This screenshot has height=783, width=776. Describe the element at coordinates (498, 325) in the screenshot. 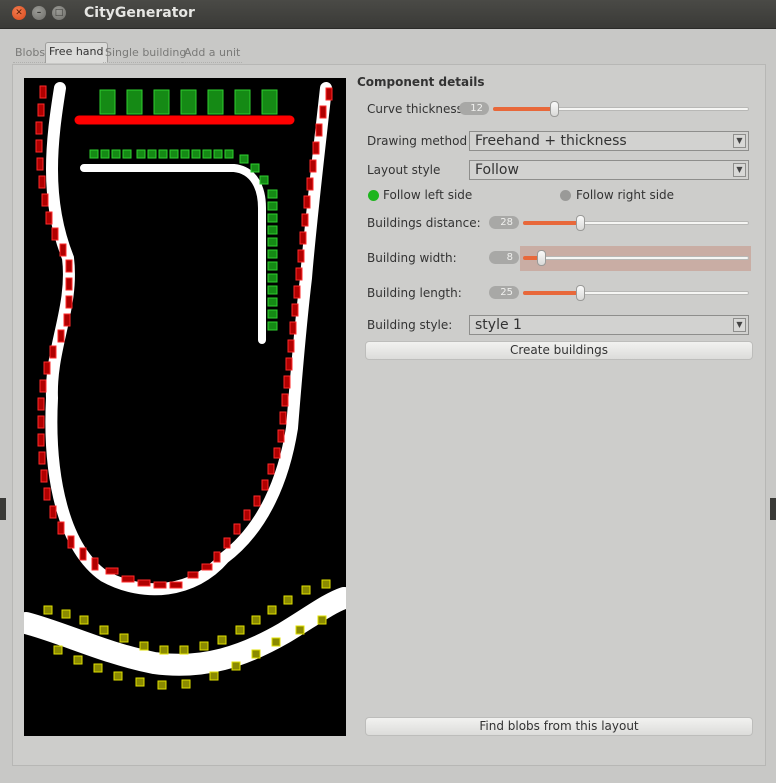

I see `building-style-value: style 1` at that location.